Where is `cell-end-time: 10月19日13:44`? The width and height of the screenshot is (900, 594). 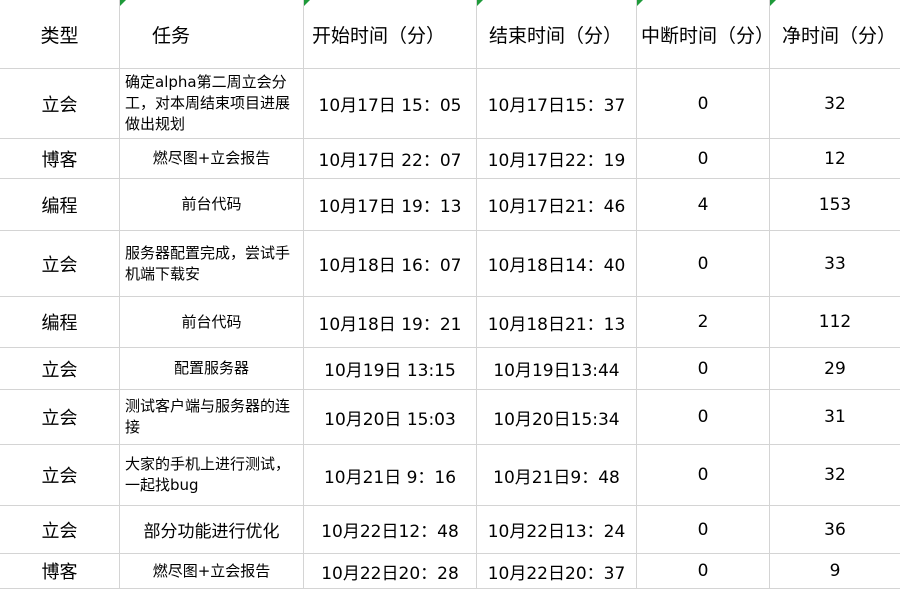
cell-end-time: 10月19日13:44 is located at coordinates (557, 369).